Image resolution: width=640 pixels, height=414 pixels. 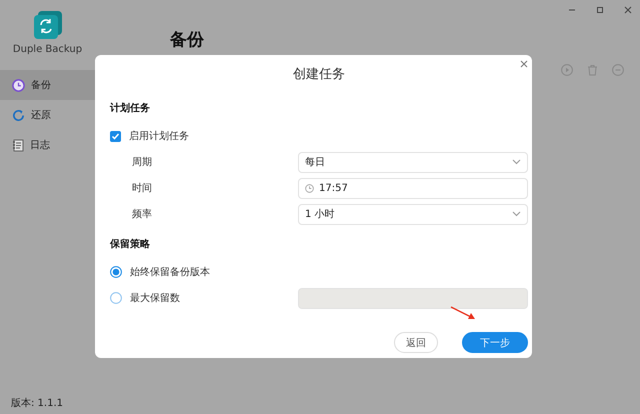 What do you see at coordinates (115, 136) in the screenshot?
I see `checkbox` at bounding box center [115, 136].